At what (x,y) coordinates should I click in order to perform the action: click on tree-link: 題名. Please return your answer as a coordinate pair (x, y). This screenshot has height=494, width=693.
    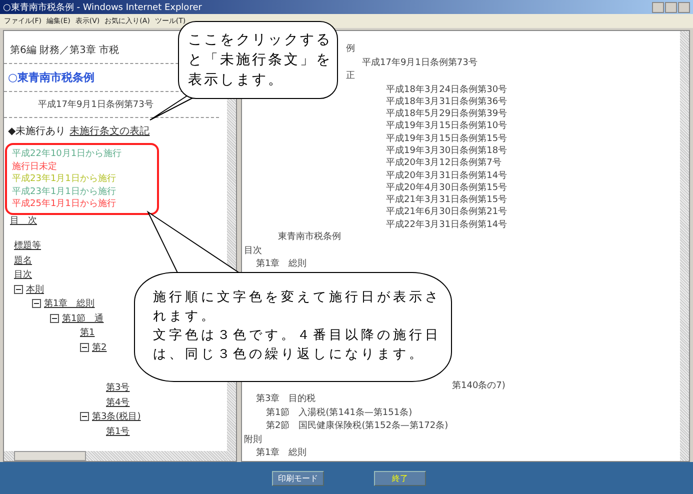
    Looking at the image, I should click on (23, 260).